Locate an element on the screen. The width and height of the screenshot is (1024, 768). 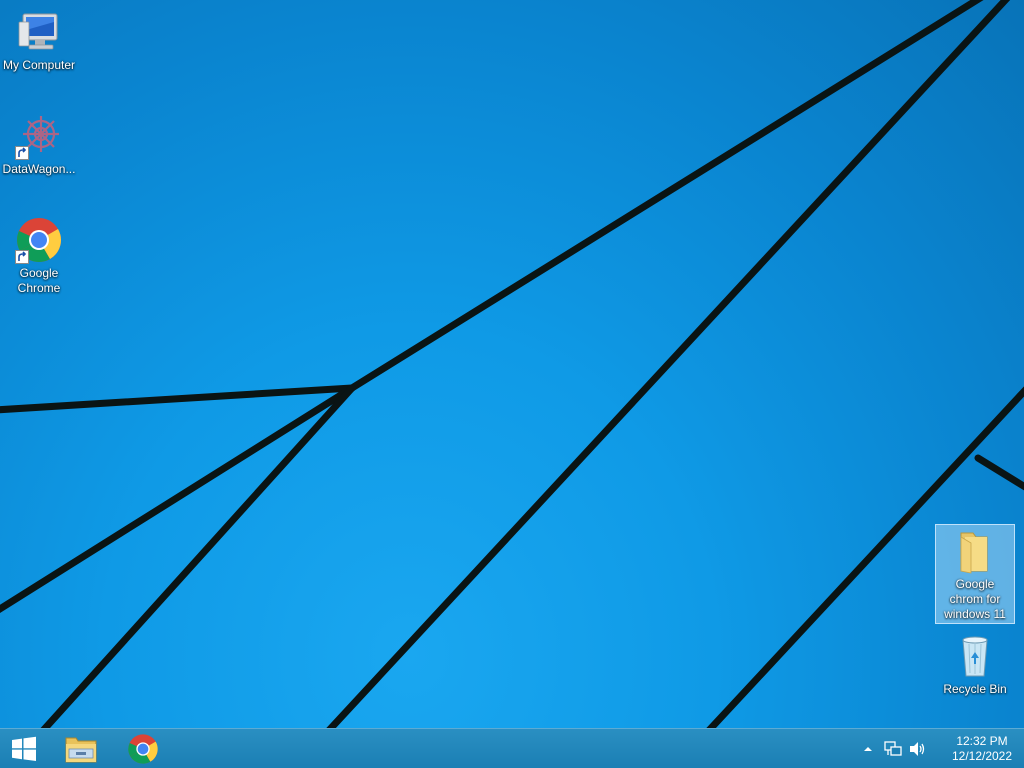
clock-date: 12/12/2022 is located at coordinates (982, 755).